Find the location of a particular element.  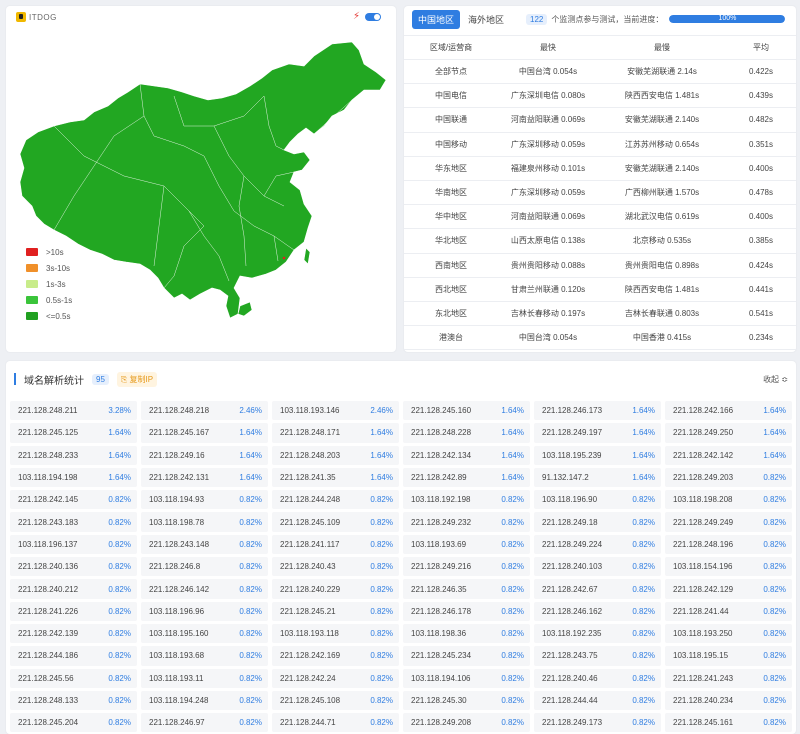

dns-ip-item: 221.128.241.226 0.82% is located at coordinates (73, 611).